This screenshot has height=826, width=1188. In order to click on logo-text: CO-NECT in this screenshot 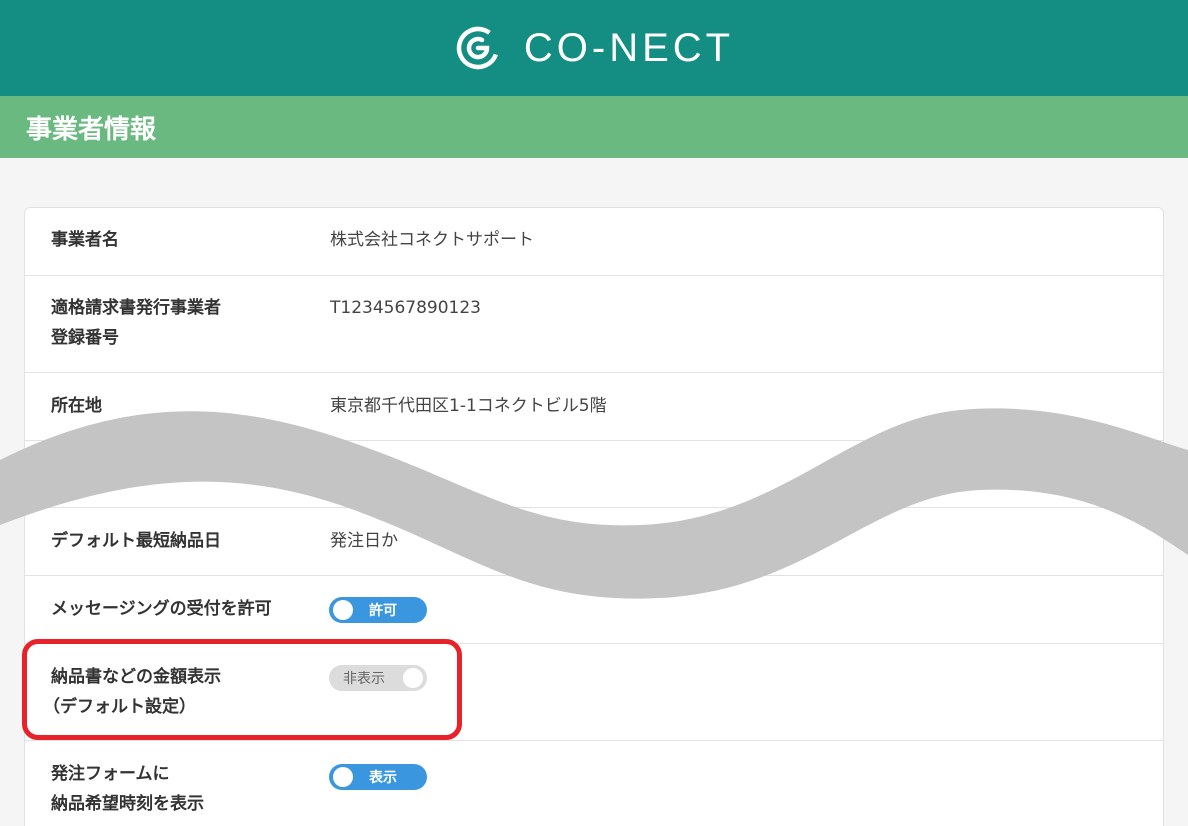, I will do `click(629, 47)`.